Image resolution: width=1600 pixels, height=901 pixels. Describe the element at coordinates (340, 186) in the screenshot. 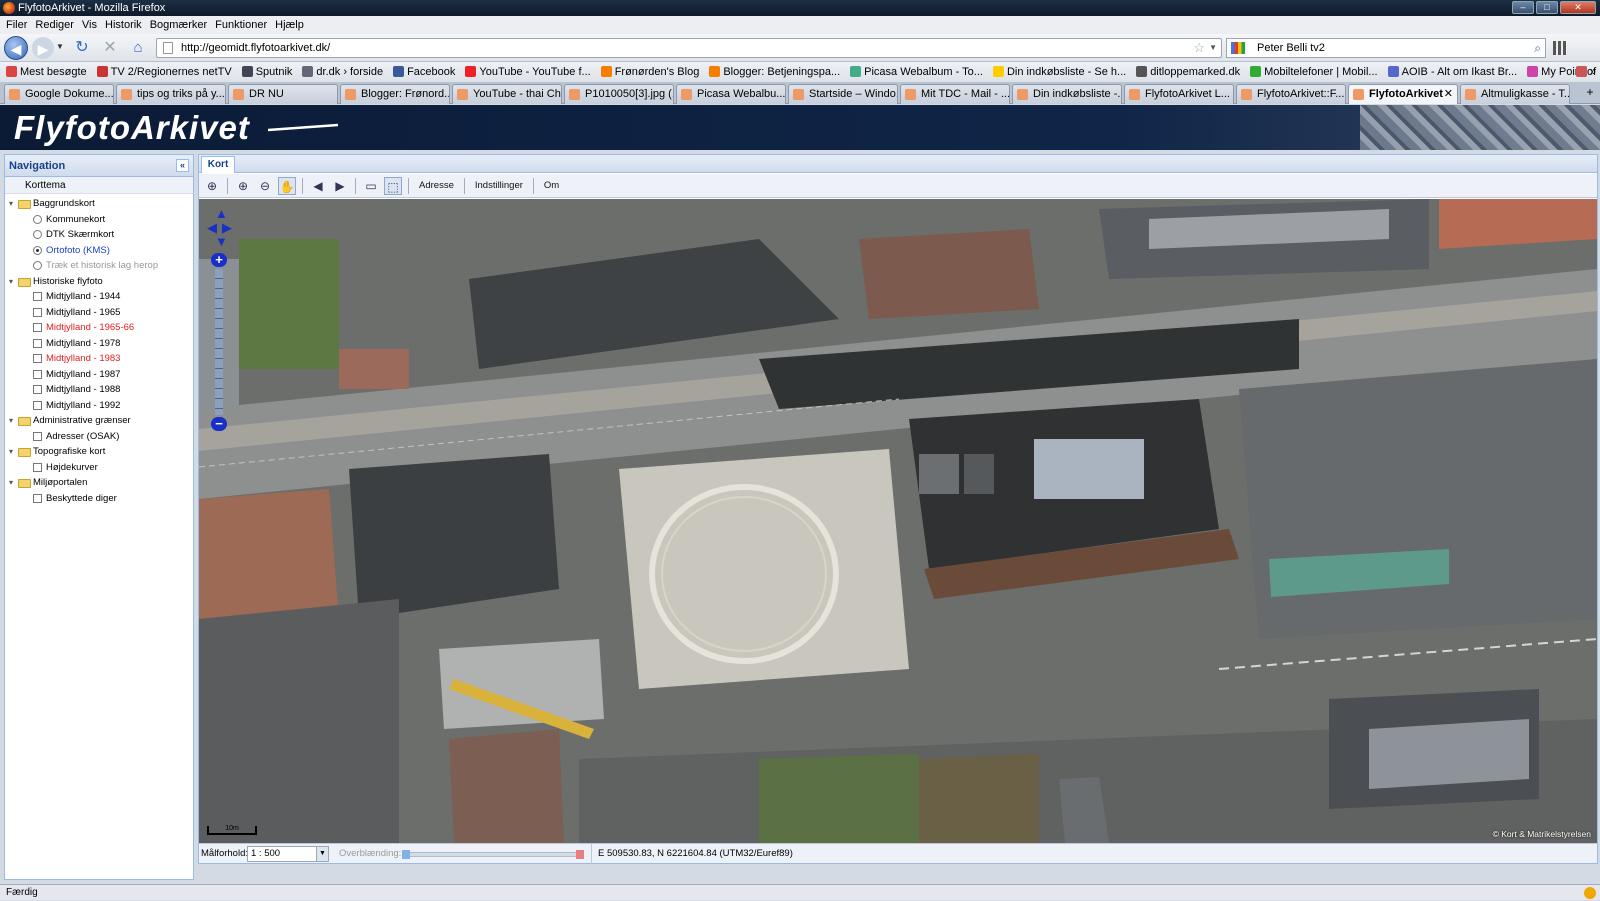

I see `next-view-icon: ▶` at that location.